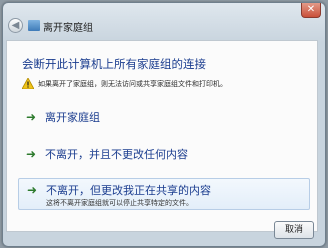 Image resolution: width=328 pixels, height=248 pixels. What do you see at coordinates (68, 28) in the screenshot?
I see `window-title: 离开家庭组` at bounding box center [68, 28].